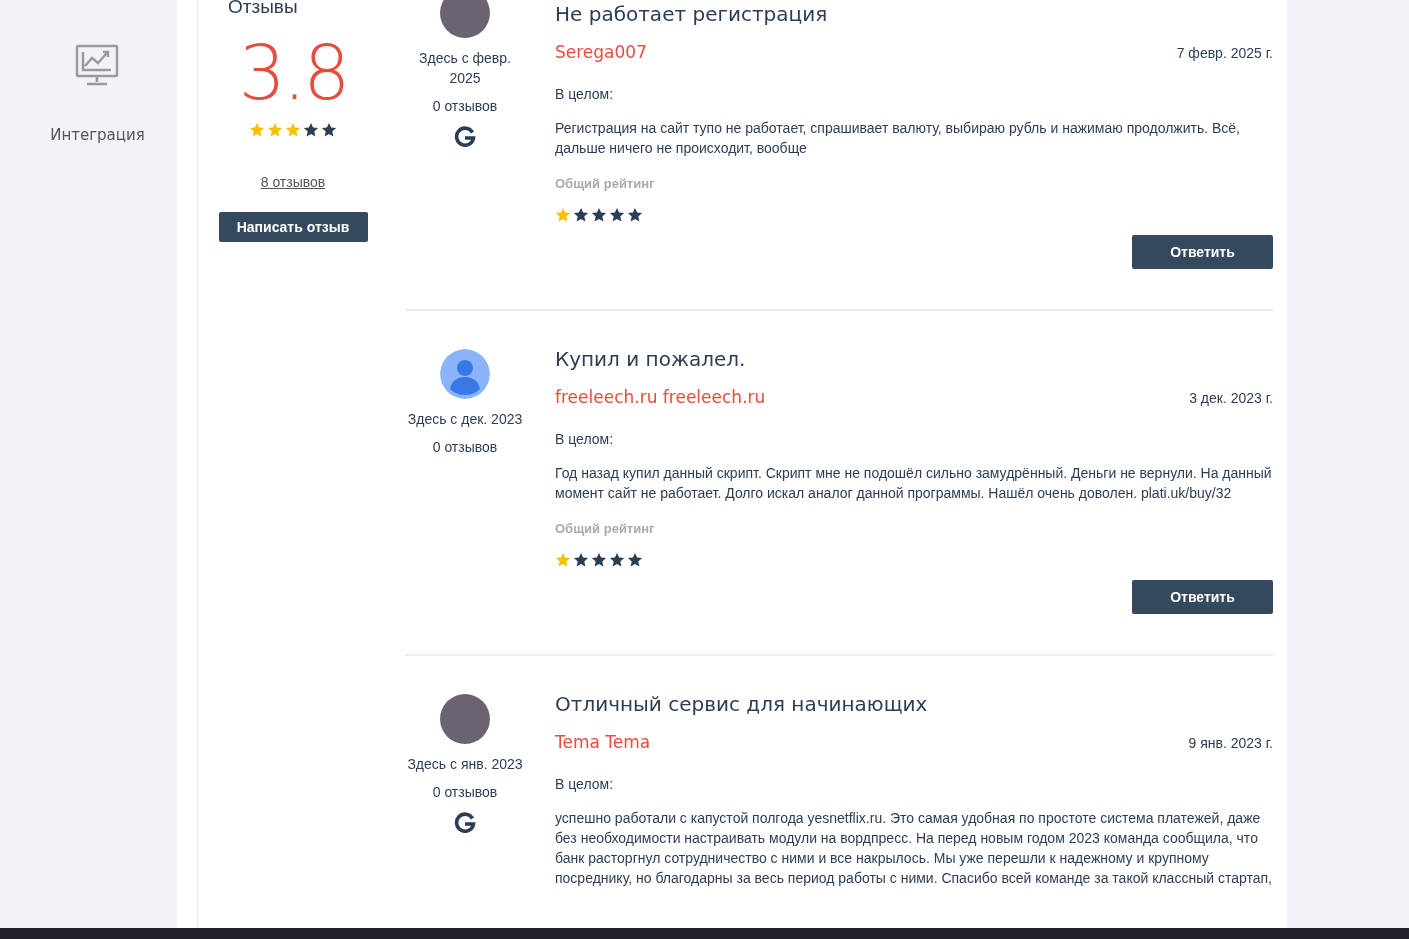  I want to click on member-since: Здесь с дек. 2023, so click(465, 419).